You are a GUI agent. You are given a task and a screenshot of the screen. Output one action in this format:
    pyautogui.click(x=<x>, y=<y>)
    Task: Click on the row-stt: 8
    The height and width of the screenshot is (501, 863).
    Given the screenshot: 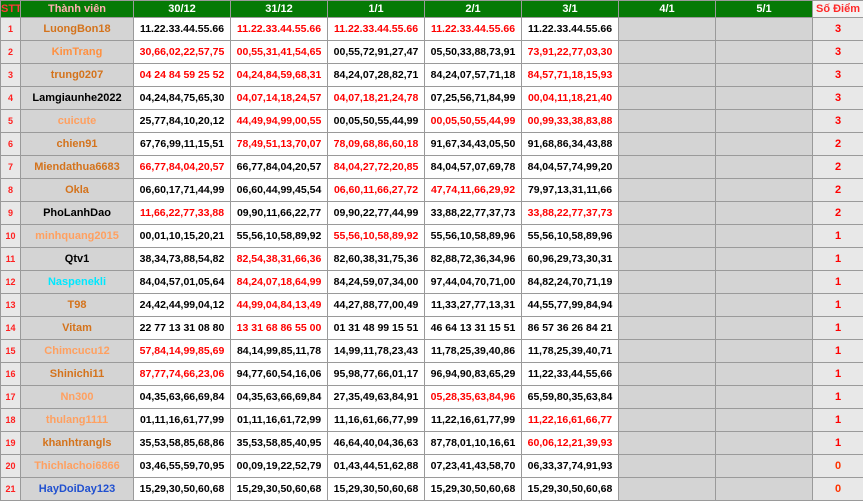 What is the action you would take?
    pyautogui.click(x=11, y=190)
    